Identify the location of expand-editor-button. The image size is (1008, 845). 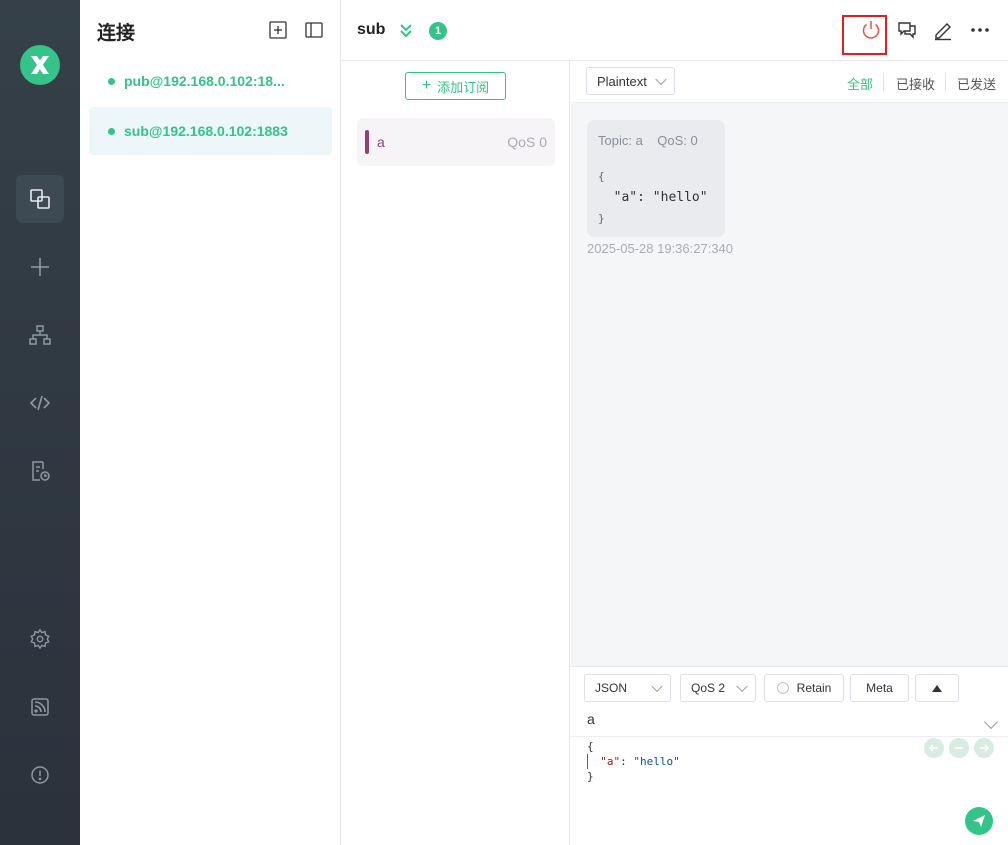
(937, 688).